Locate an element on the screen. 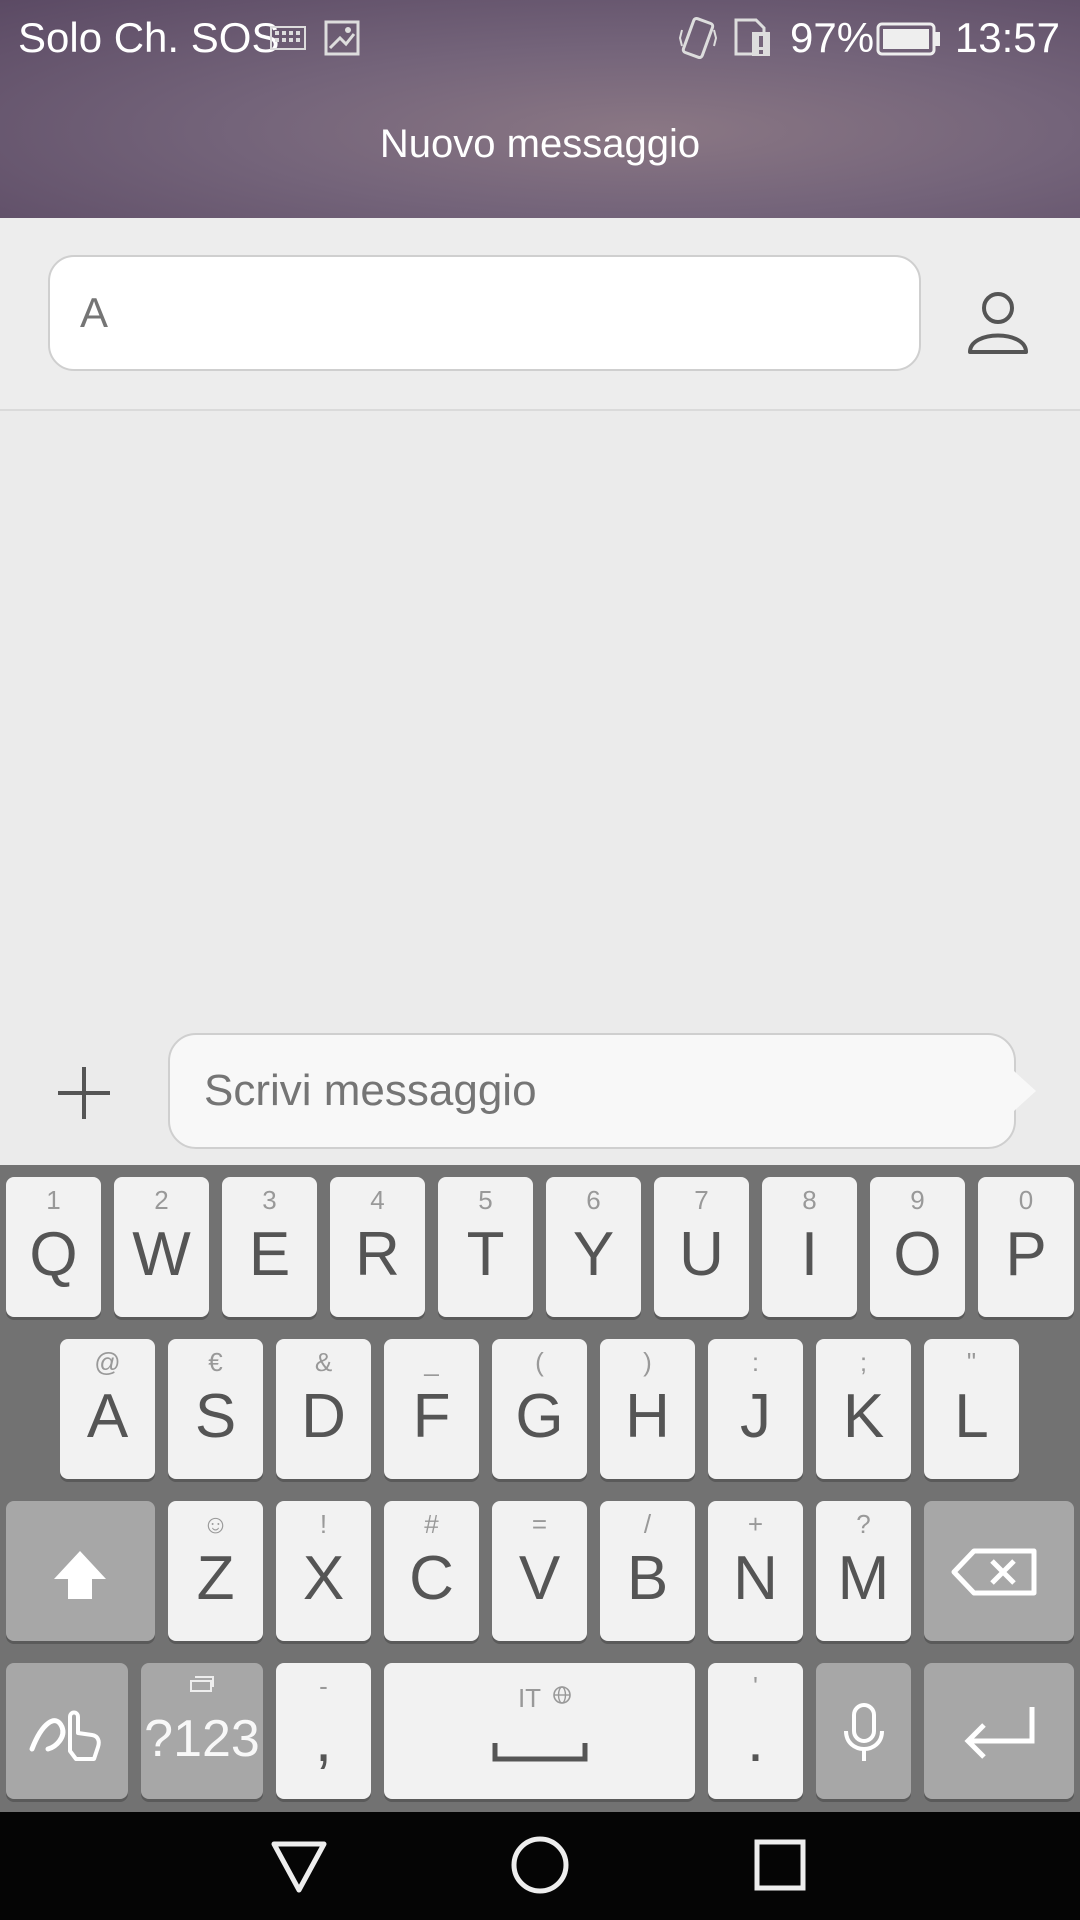  key-r: 4R is located at coordinates (377, 1247).